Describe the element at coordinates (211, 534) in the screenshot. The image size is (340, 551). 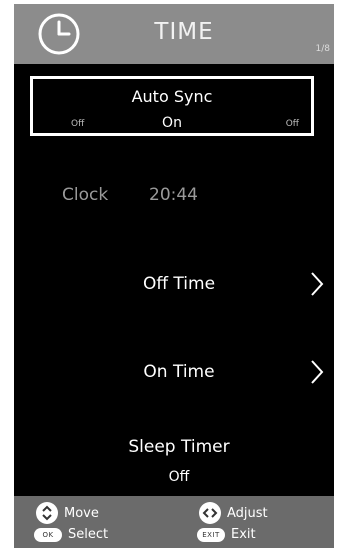
I see `exit-key-icon: EXIT` at that location.